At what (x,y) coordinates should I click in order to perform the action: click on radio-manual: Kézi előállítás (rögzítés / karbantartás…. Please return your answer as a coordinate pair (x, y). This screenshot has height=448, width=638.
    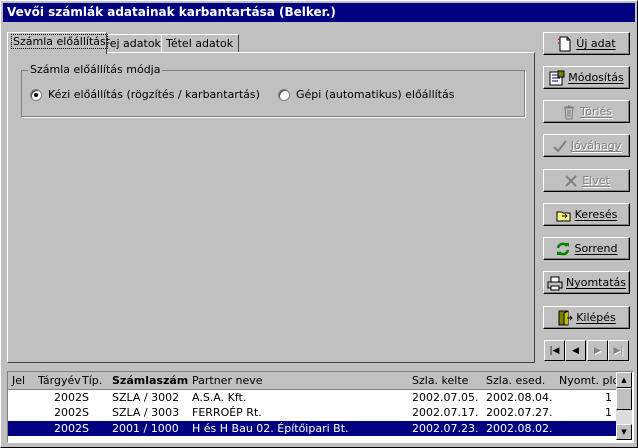
    Looking at the image, I should click on (145, 94).